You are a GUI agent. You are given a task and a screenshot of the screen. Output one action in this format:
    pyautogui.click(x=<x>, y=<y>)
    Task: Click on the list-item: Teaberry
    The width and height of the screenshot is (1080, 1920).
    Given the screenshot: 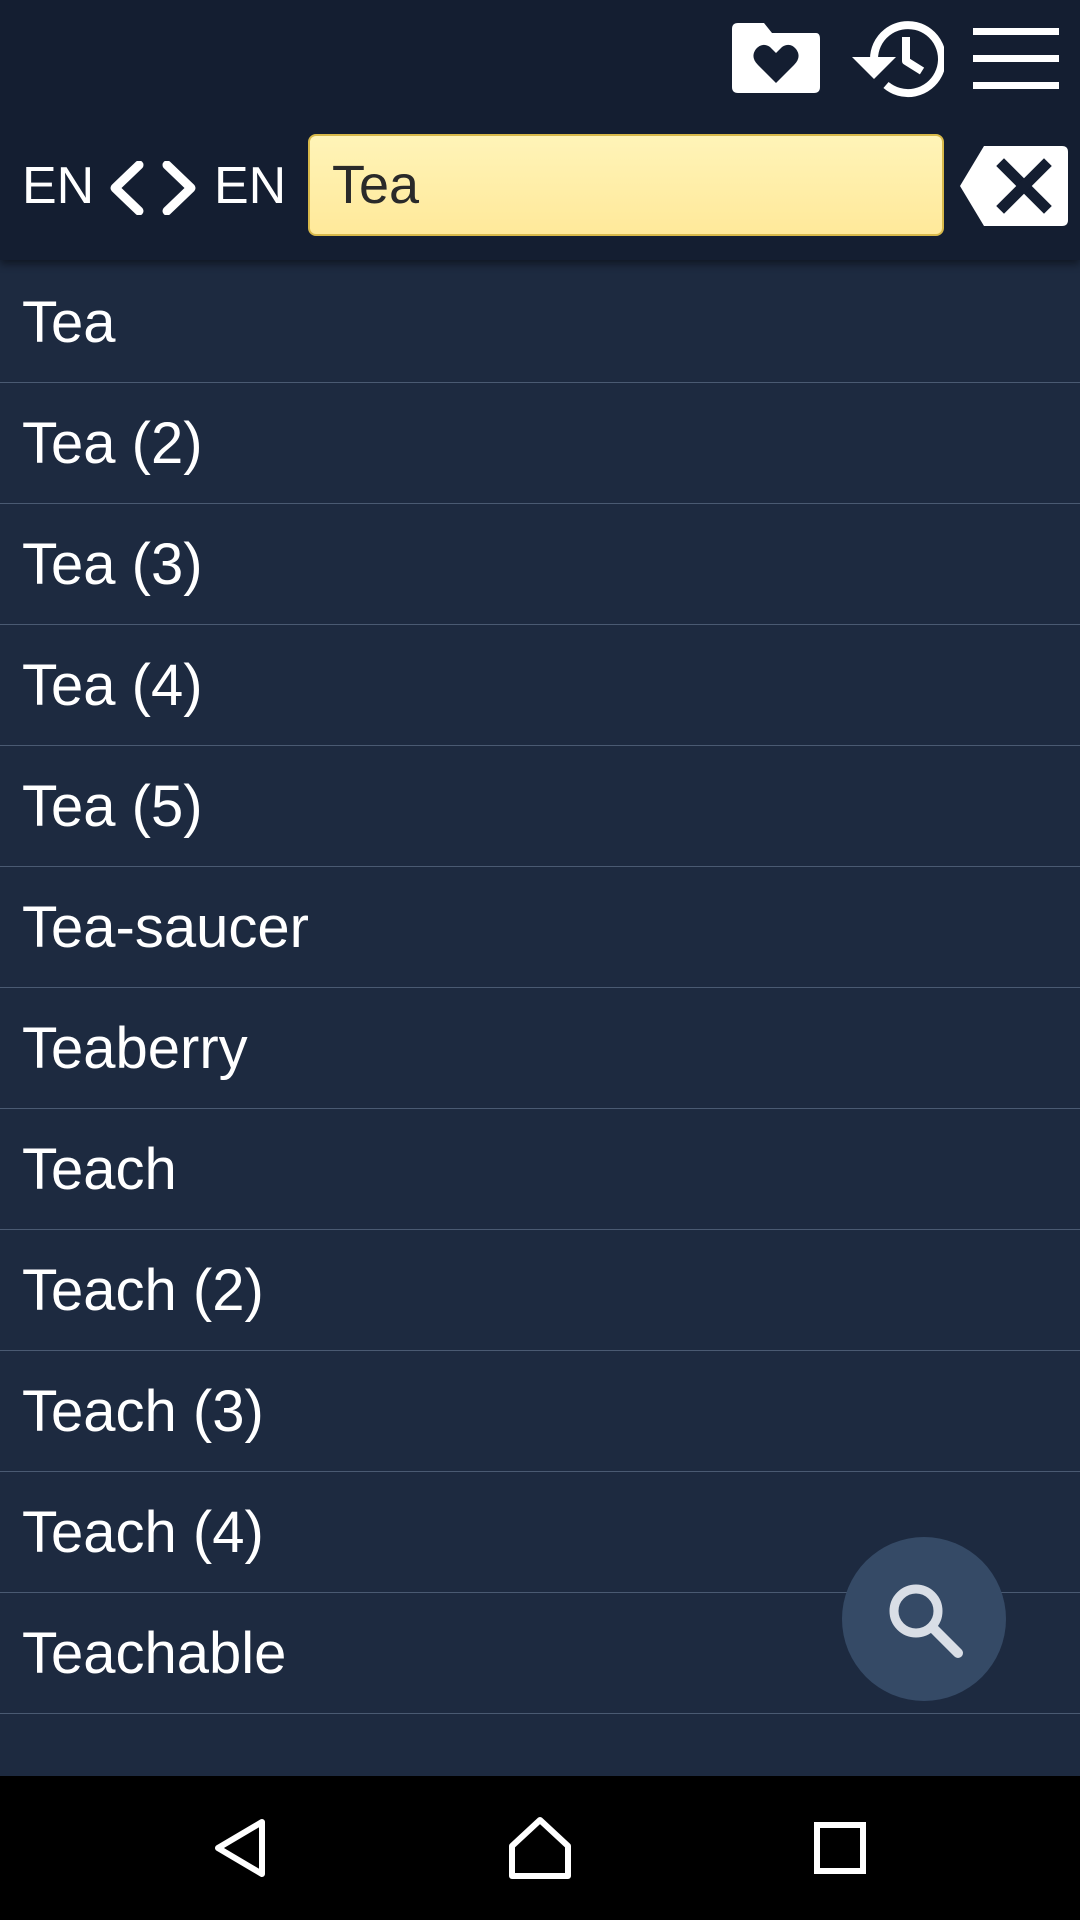 What is the action you would take?
    pyautogui.click(x=540, y=1048)
    